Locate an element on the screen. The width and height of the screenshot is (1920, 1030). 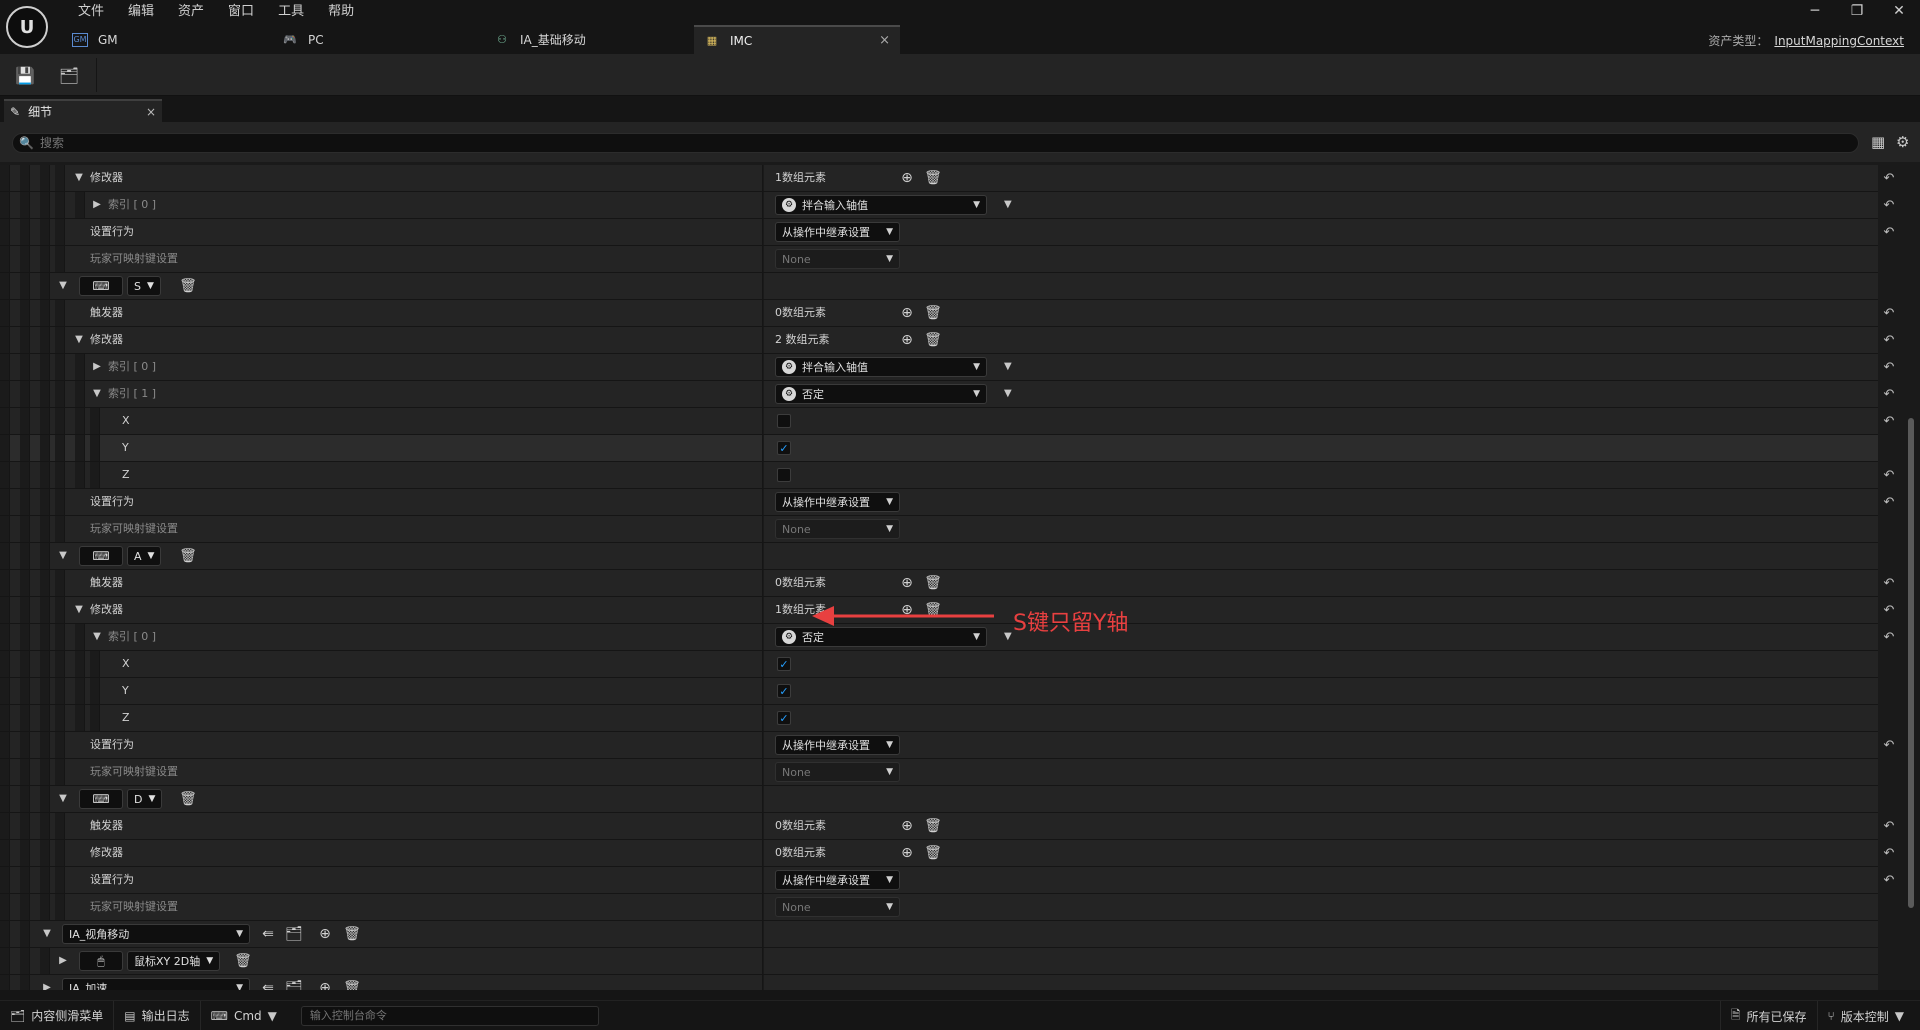
close-panel-icon: × is located at coordinates (151, 112).